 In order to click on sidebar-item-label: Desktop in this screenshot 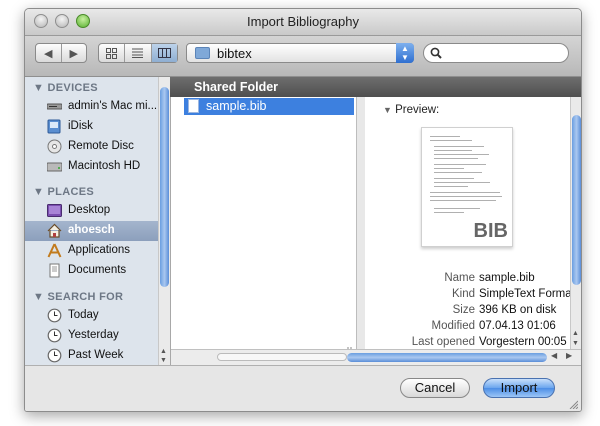, I will do `click(89, 210)`.